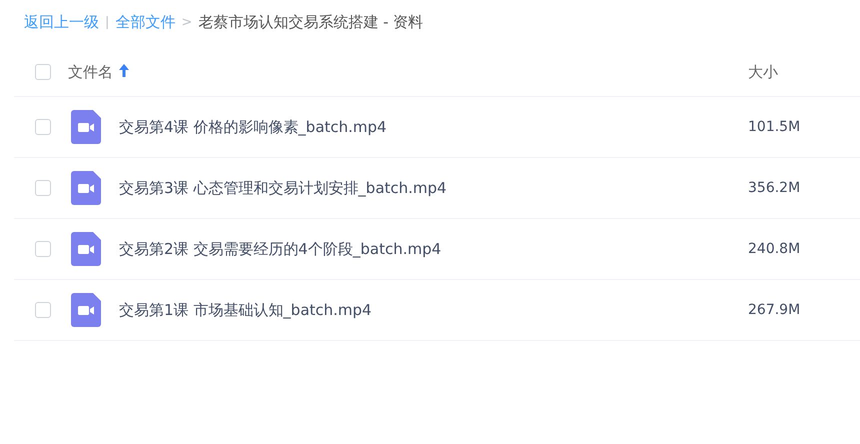 This screenshot has height=444, width=860. I want to click on file-size: 240.8M, so click(774, 249).